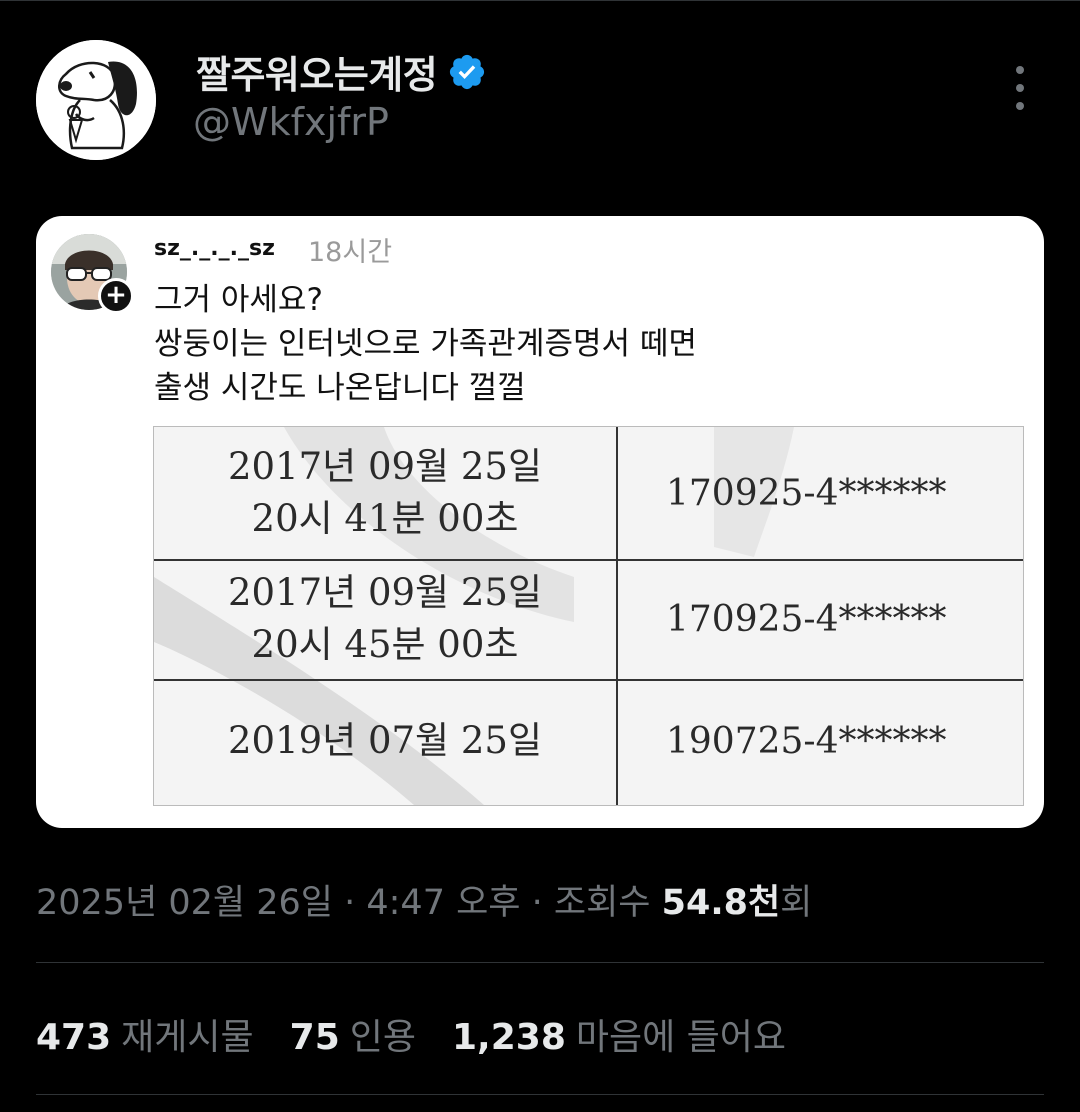 The image size is (1080, 1112). I want to click on reposts-stat: 473 재게시물, so click(145, 1034).